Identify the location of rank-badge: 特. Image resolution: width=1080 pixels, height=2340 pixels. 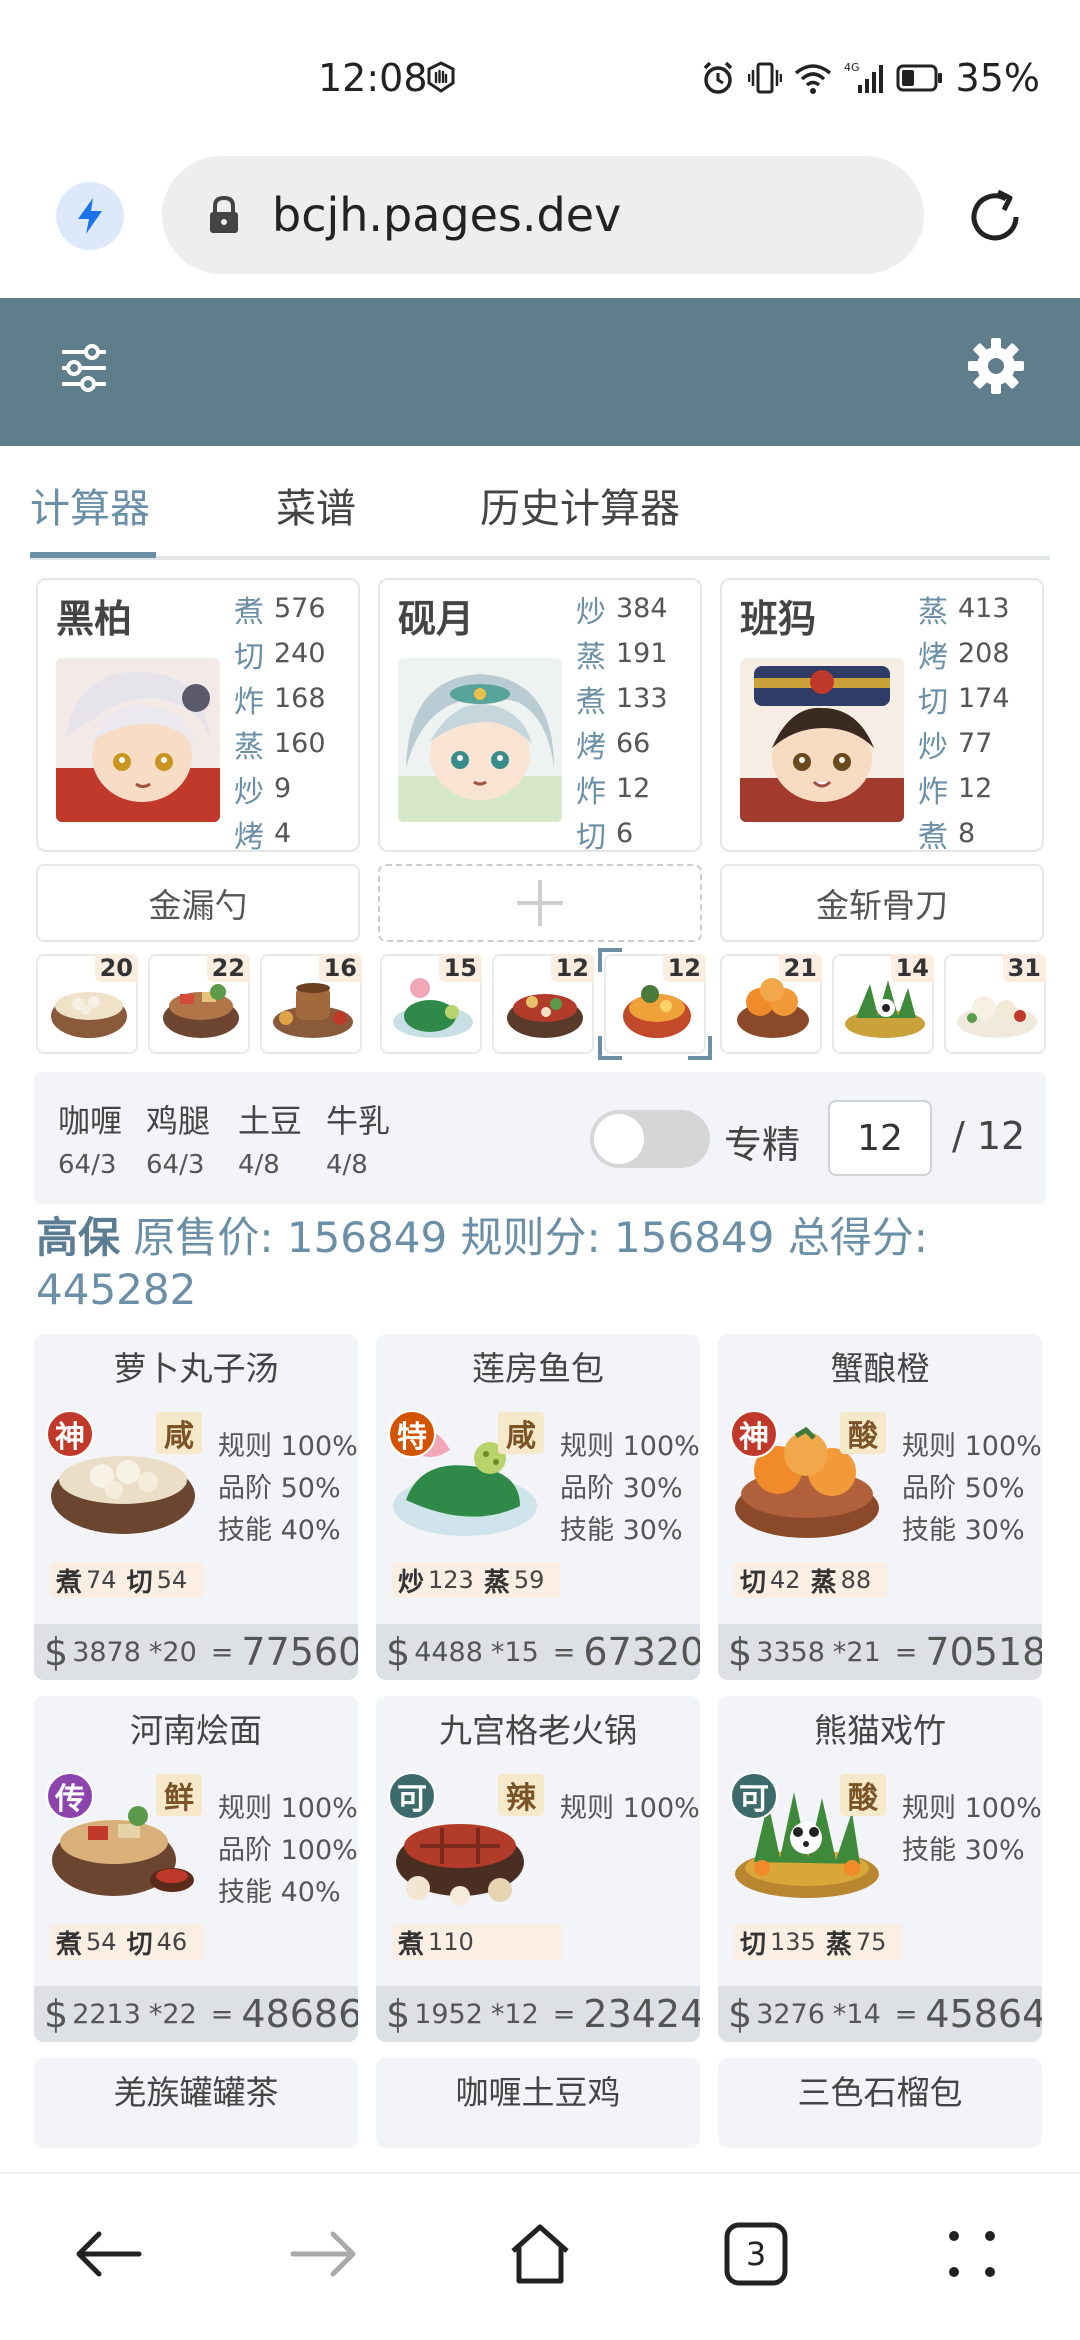
(412, 1434).